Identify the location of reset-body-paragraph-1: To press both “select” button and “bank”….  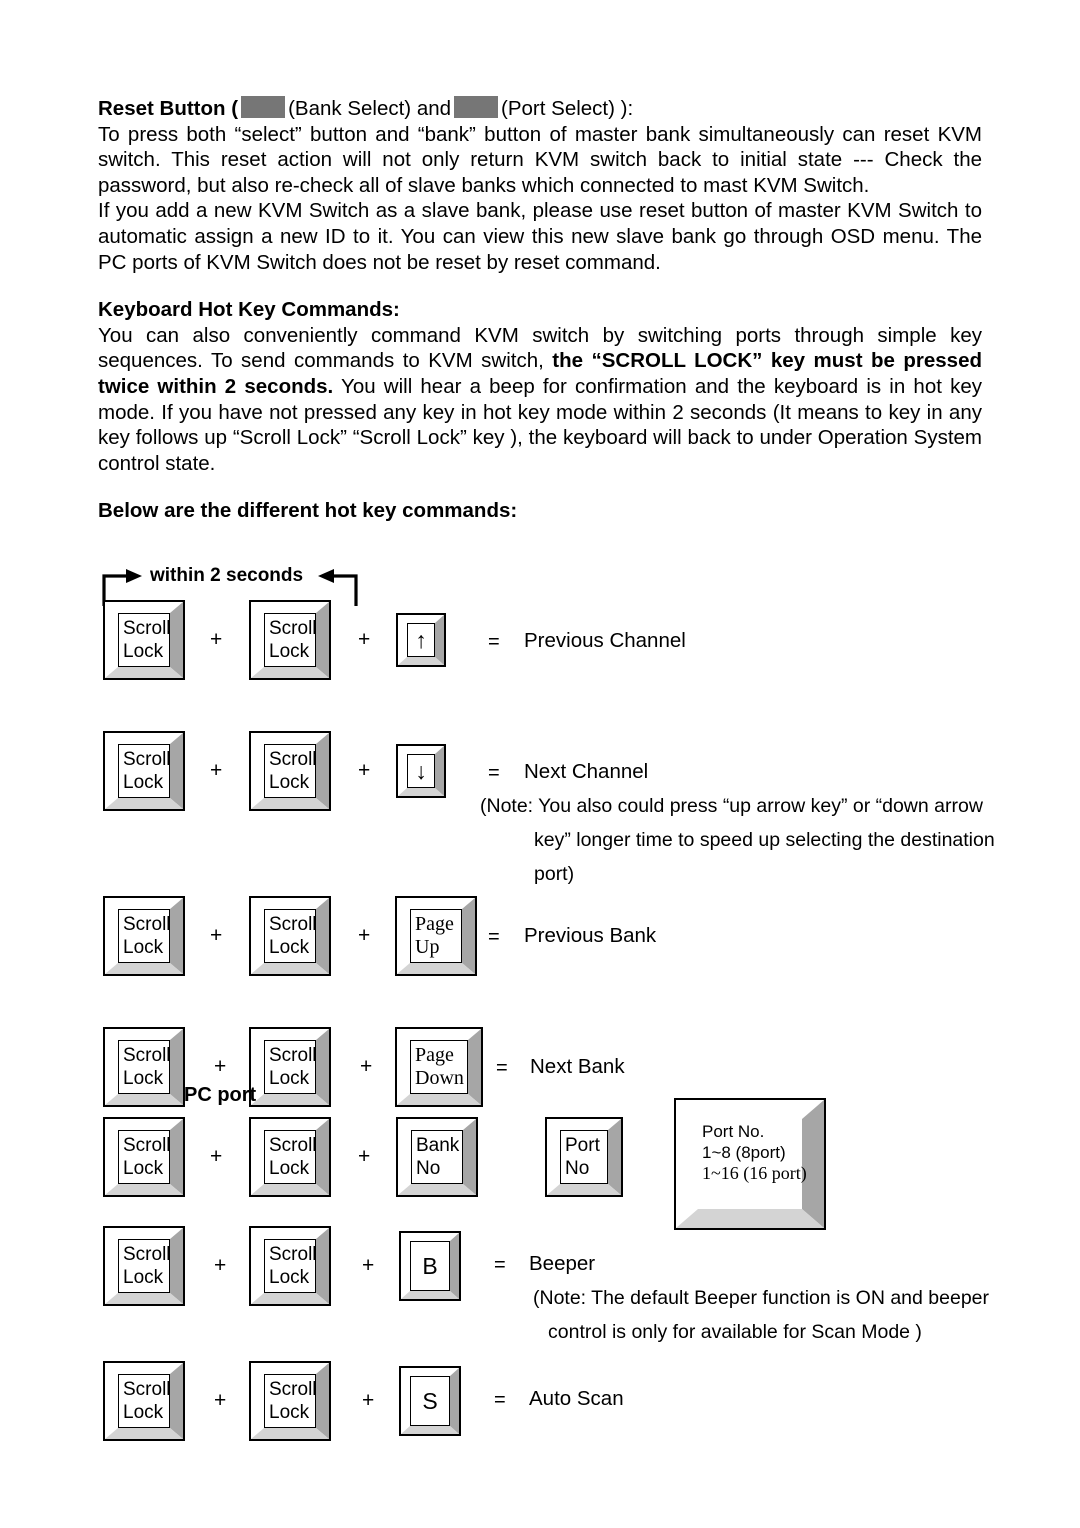
(540, 159).